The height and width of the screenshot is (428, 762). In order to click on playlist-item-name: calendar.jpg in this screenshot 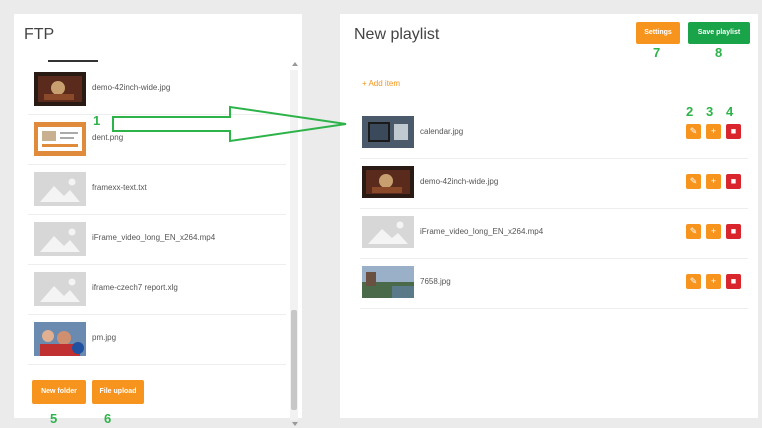, I will do `click(442, 131)`.